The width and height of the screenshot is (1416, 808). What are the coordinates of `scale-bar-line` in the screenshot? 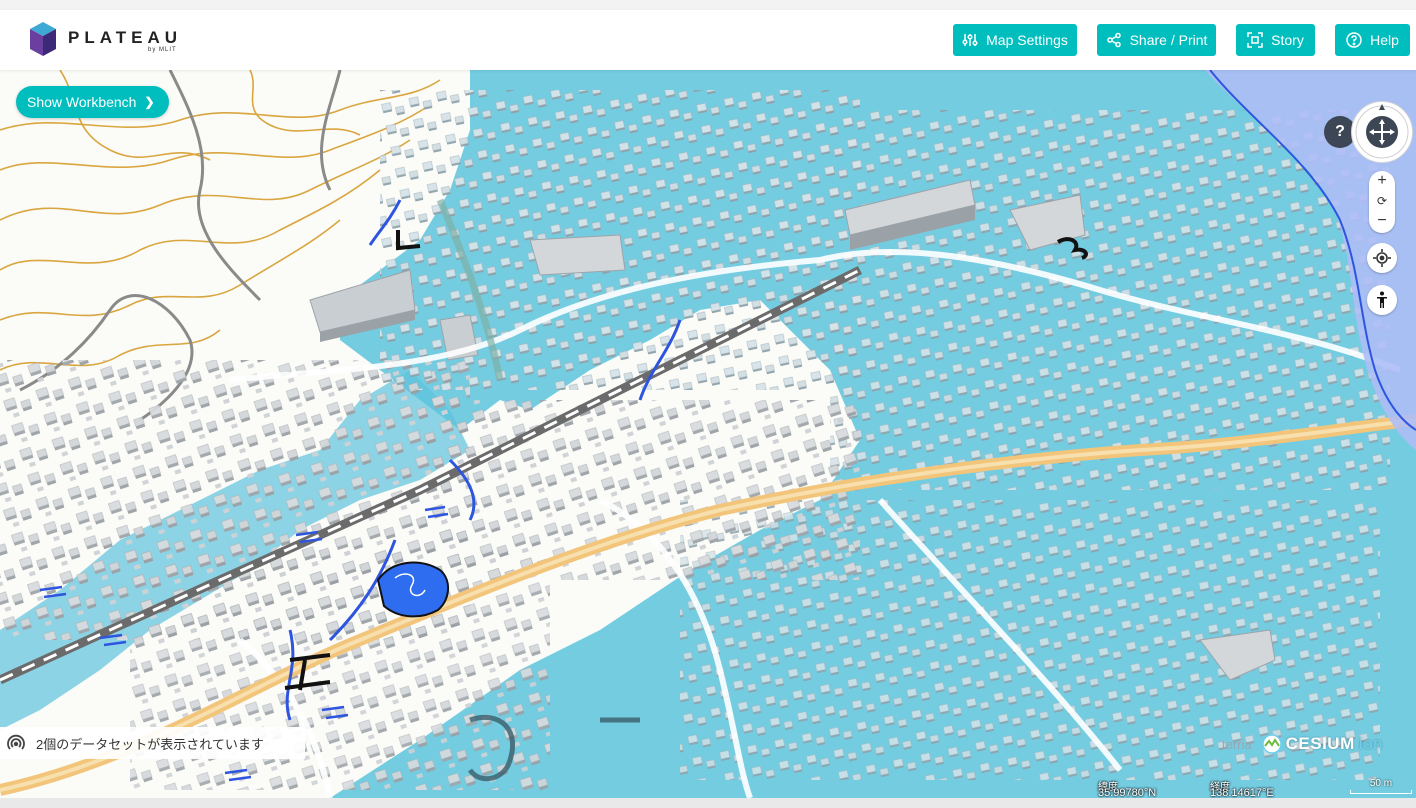 It's located at (1381, 792).